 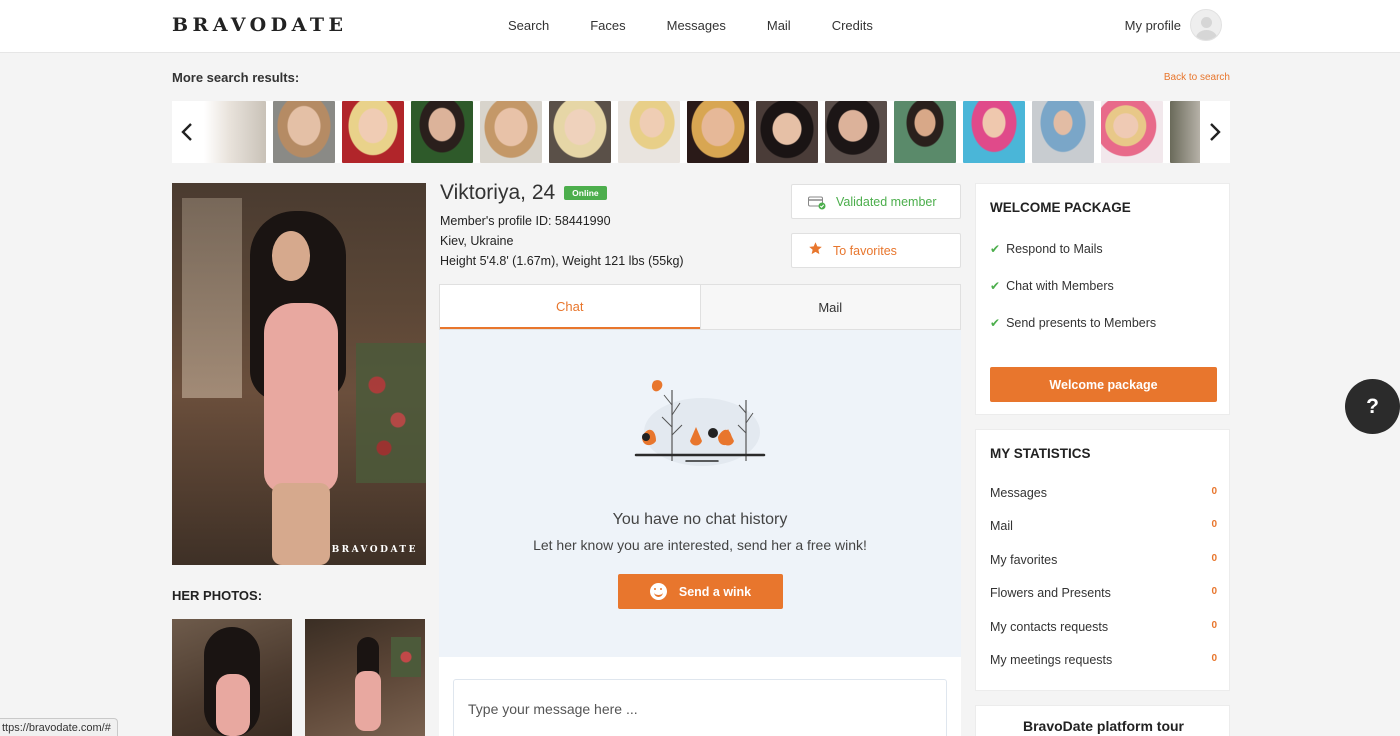 I want to click on bravodate-logo: BRAVODATE, so click(x=259, y=25).